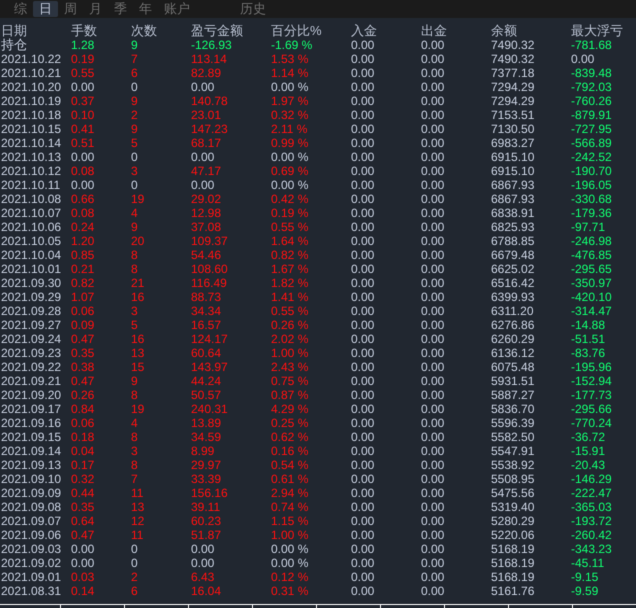 The height and width of the screenshot is (608, 636). Describe the element at coordinates (588, 353) in the screenshot. I see `table-cell-text: -83.76` at that location.